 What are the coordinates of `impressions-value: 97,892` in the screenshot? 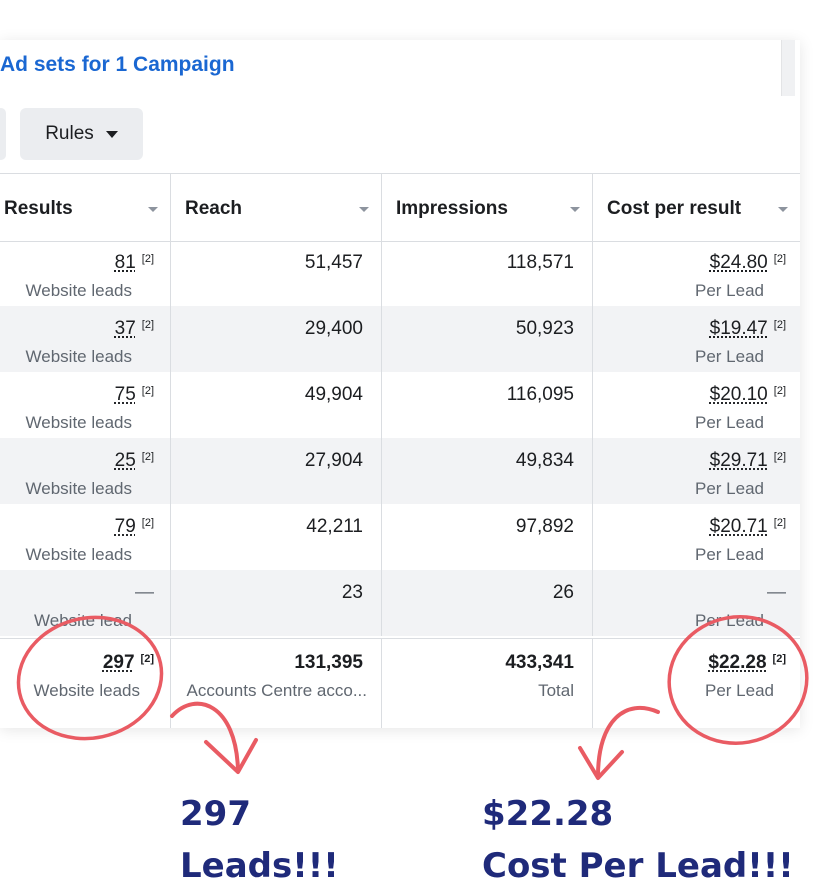 It's located at (544, 526).